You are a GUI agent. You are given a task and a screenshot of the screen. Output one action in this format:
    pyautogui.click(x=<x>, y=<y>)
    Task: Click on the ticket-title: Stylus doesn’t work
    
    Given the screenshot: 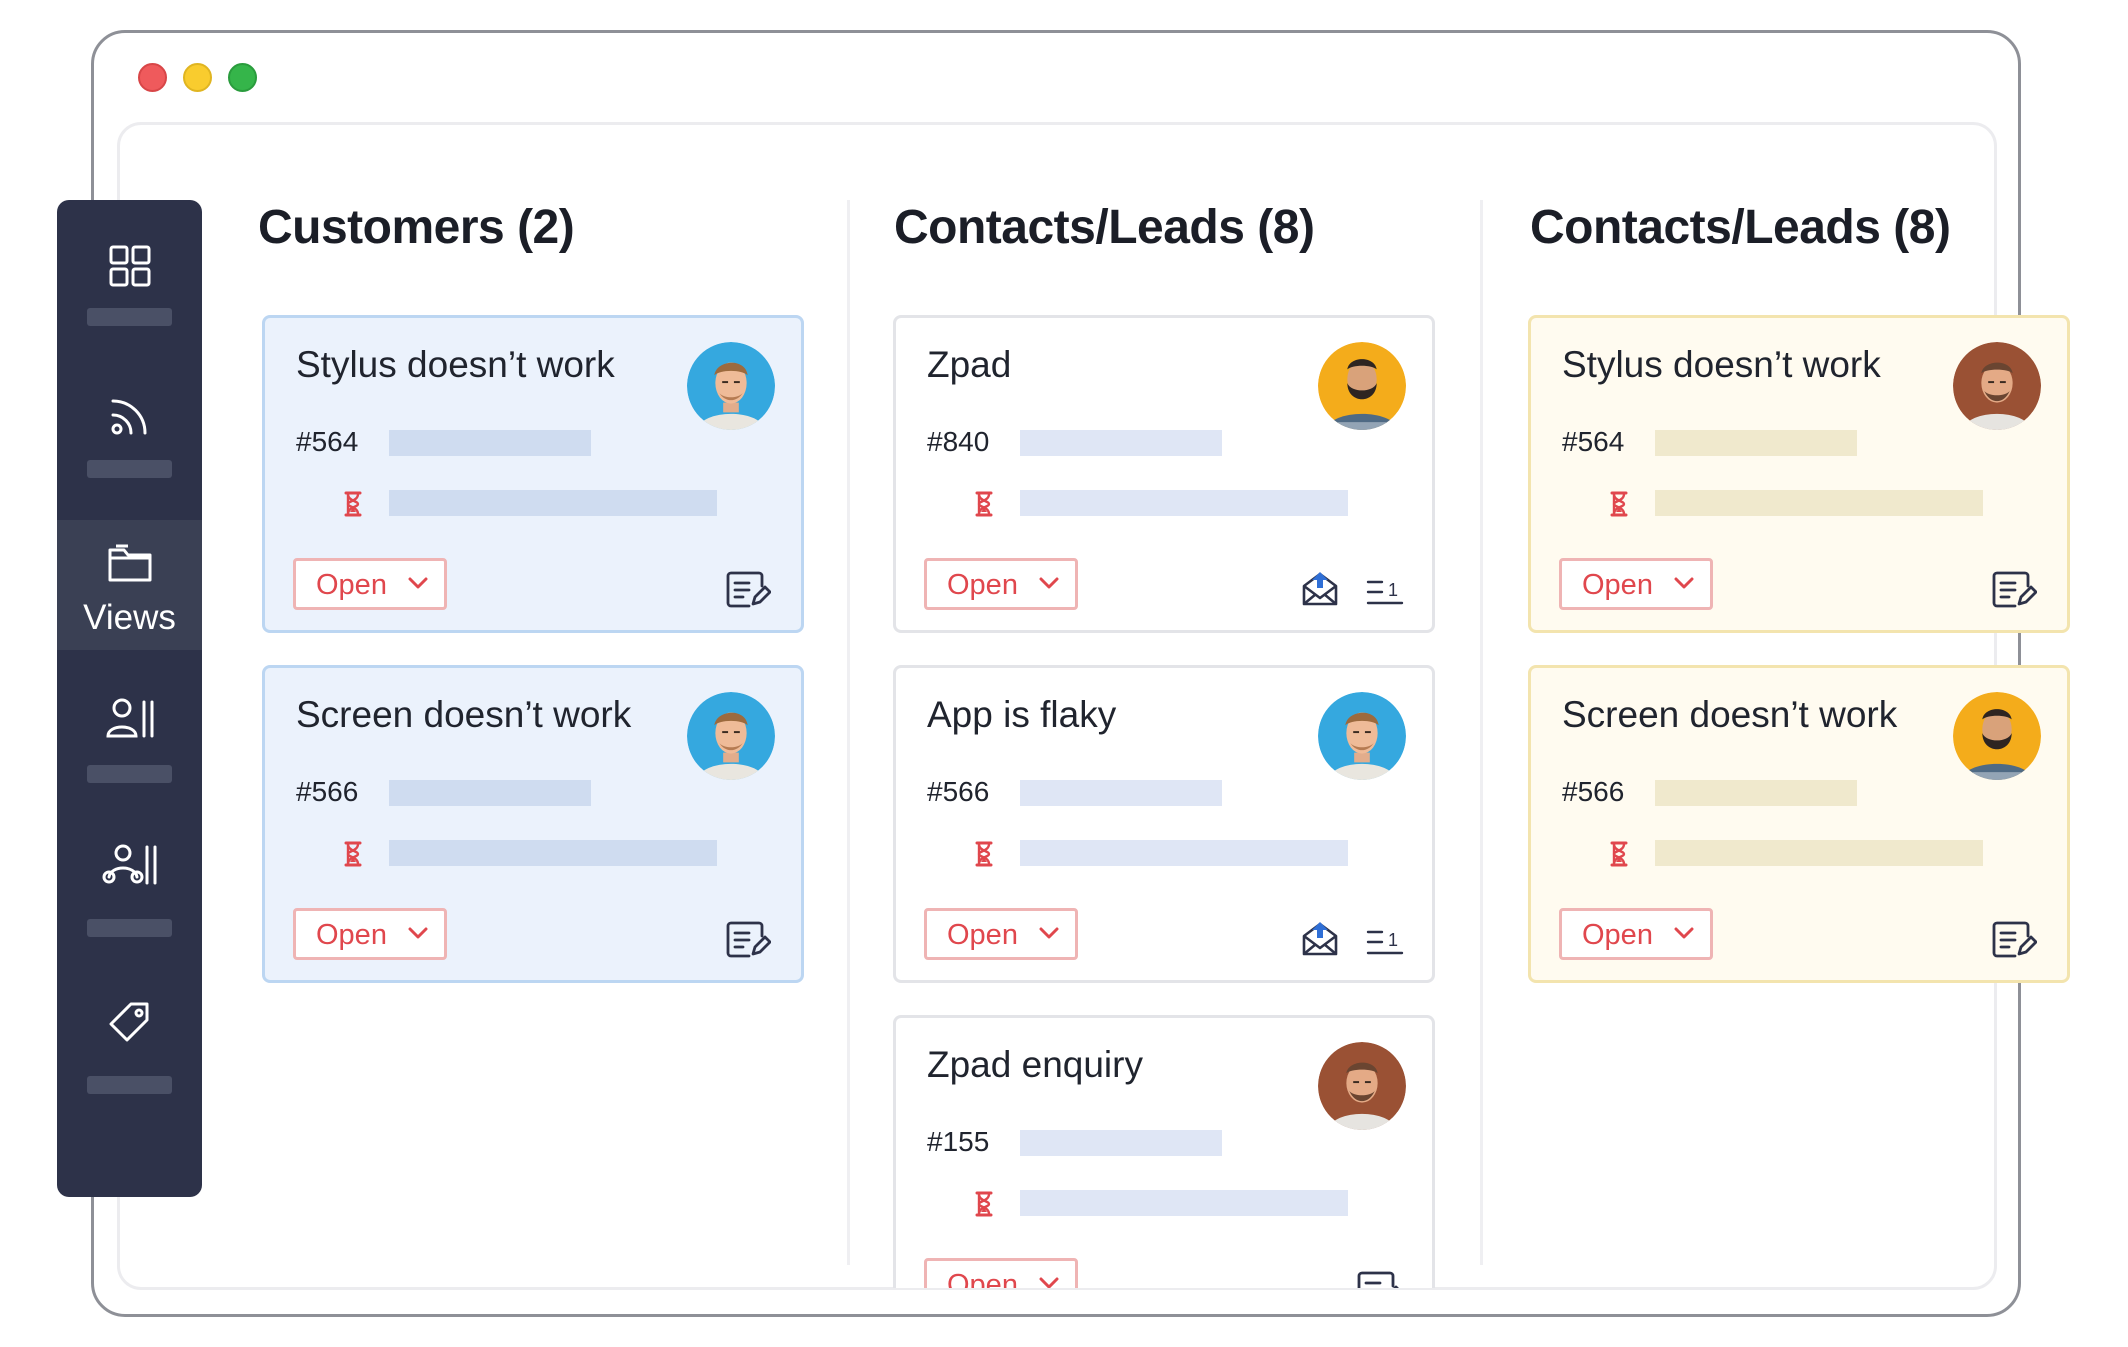 What is the action you would take?
    pyautogui.click(x=1721, y=364)
    